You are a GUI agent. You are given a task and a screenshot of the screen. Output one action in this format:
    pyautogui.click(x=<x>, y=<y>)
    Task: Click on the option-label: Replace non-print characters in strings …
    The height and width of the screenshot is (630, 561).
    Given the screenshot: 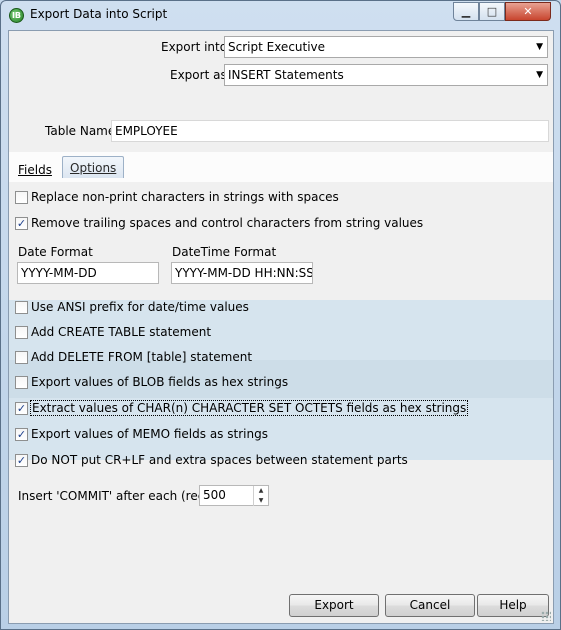 What is the action you would take?
    pyautogui.click(x=185, y=197)
    